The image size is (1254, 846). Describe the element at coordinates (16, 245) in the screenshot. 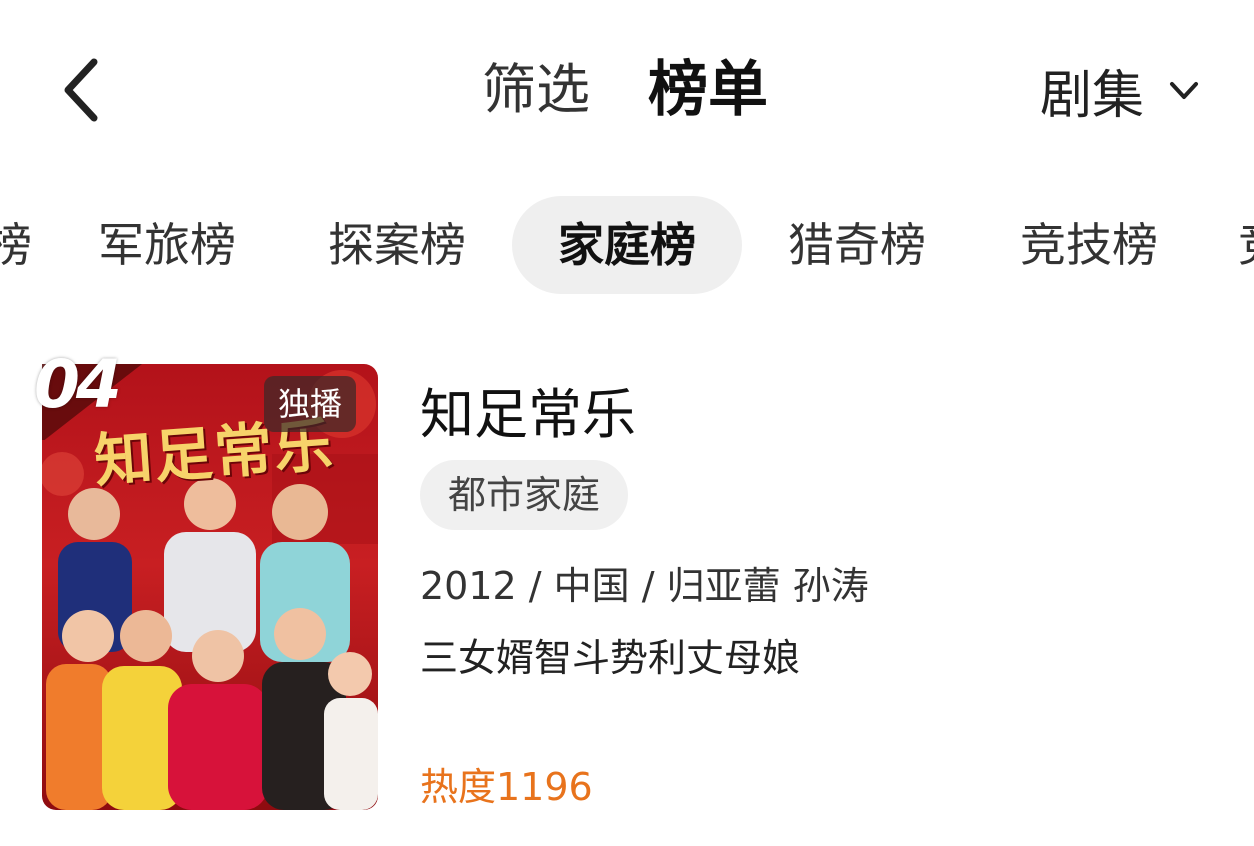

I see `rank-tab-clipped-left: 榜` at that location.